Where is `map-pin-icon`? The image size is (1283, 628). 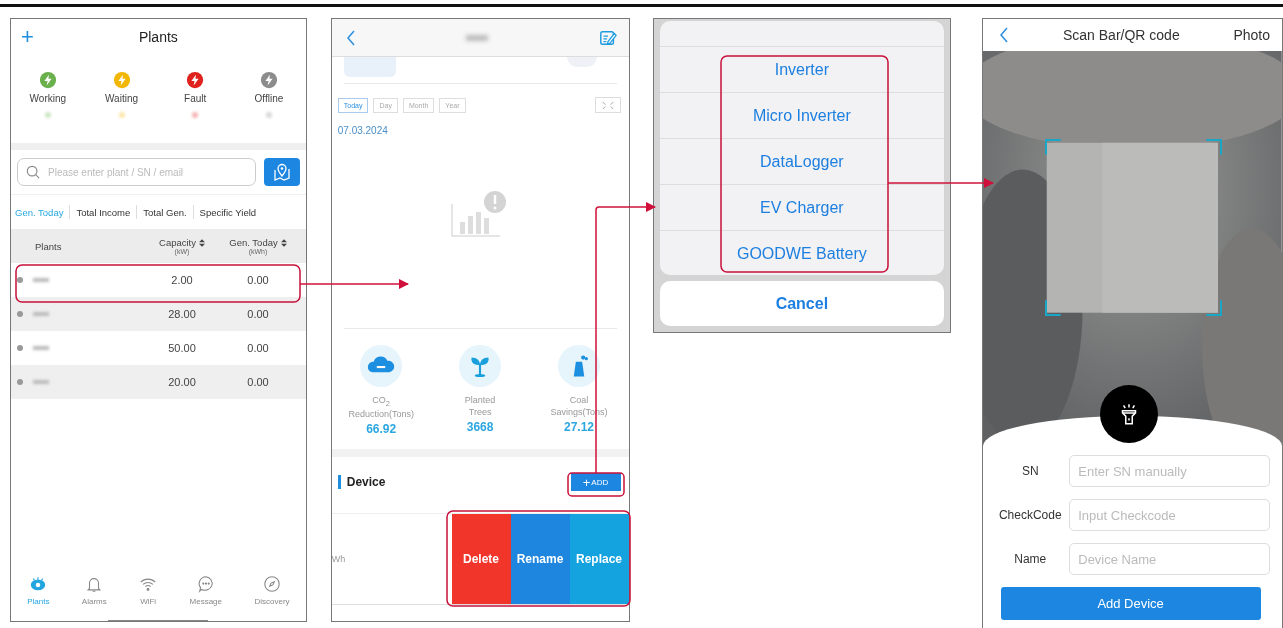 map-pin-icon is located at coordinates (281, 172).